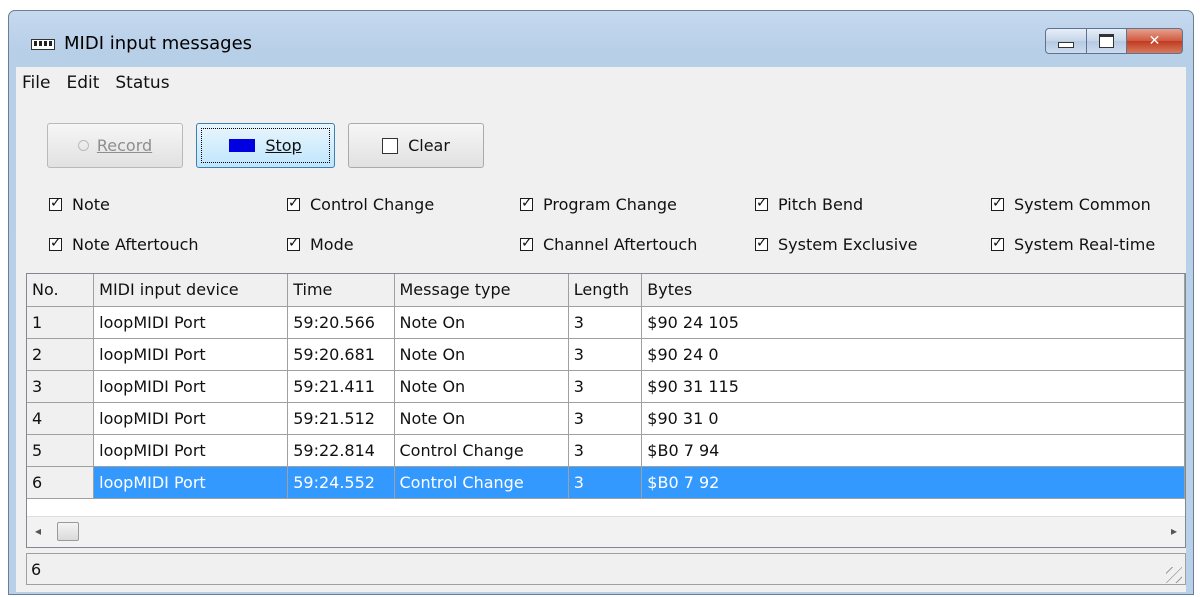  I want to click on focus-rectangle, so click(265, 145).